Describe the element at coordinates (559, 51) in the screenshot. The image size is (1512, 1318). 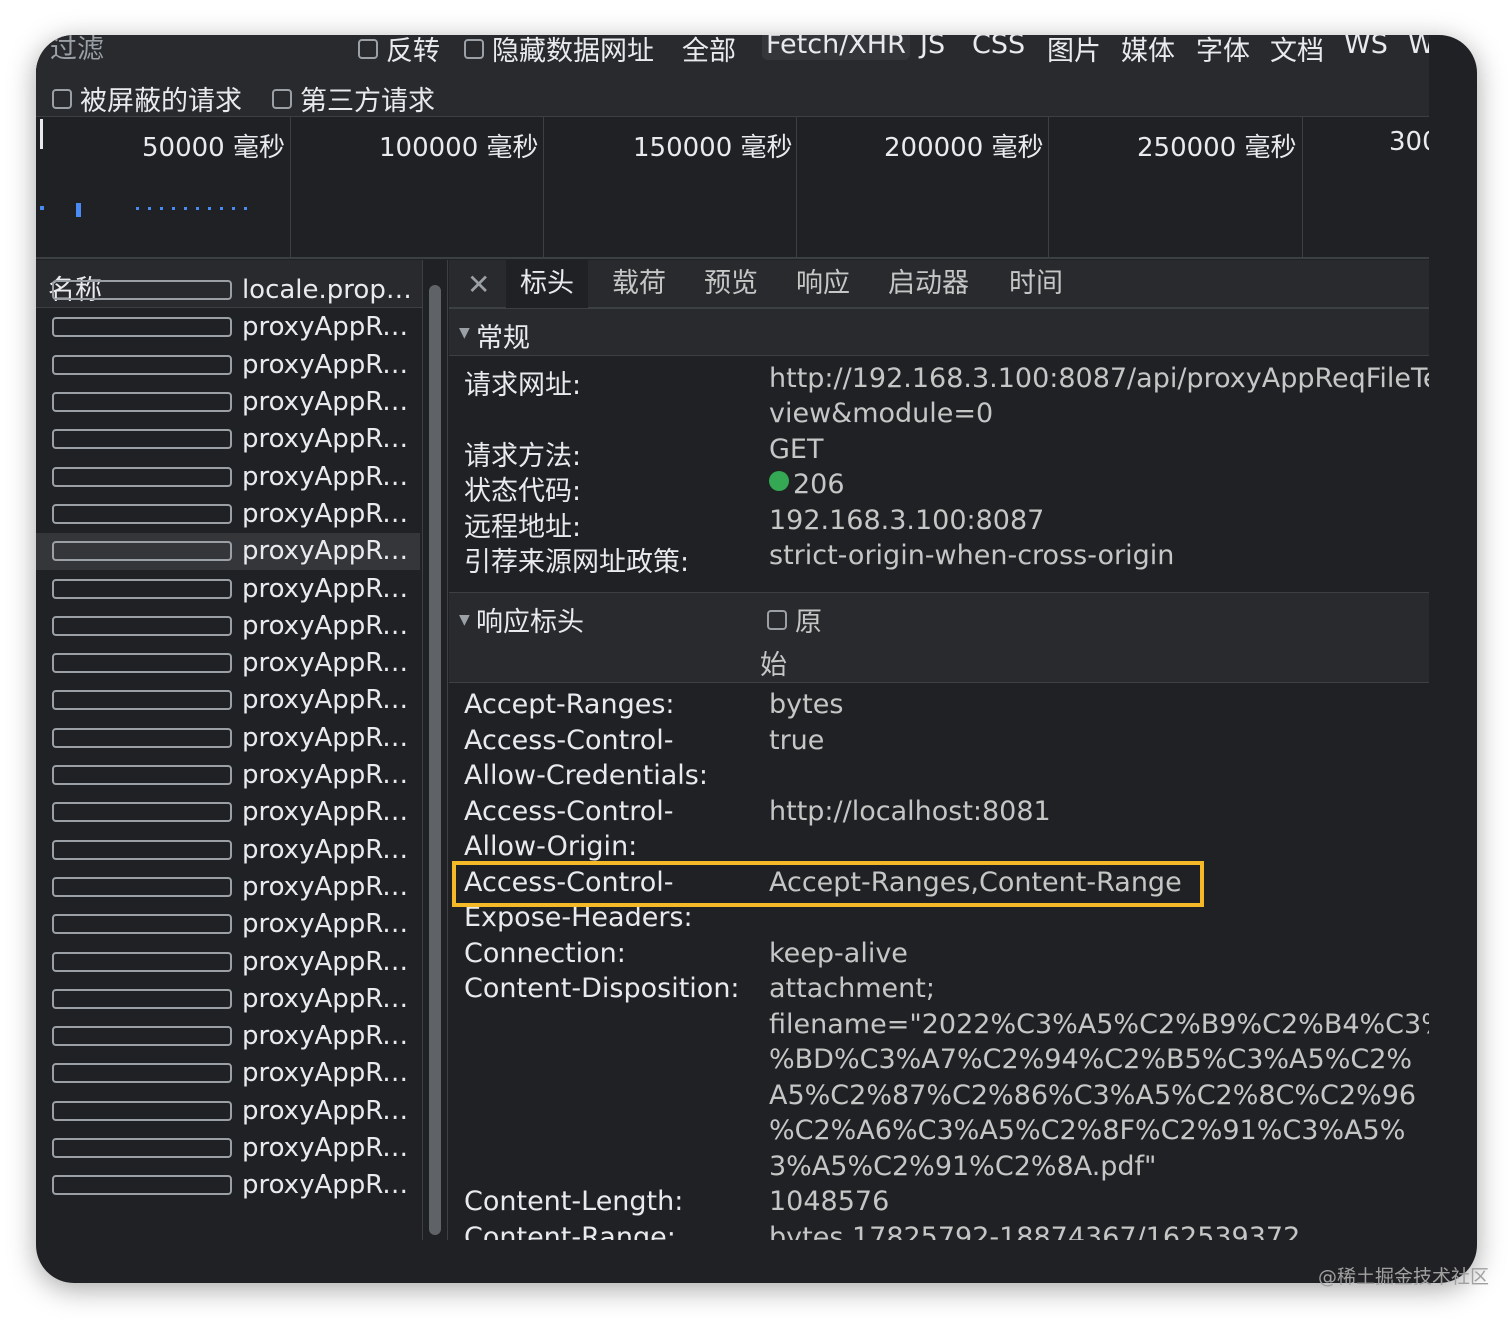
I see `hide-data-urls-checkbox: 隐藏数据网址` at that location.